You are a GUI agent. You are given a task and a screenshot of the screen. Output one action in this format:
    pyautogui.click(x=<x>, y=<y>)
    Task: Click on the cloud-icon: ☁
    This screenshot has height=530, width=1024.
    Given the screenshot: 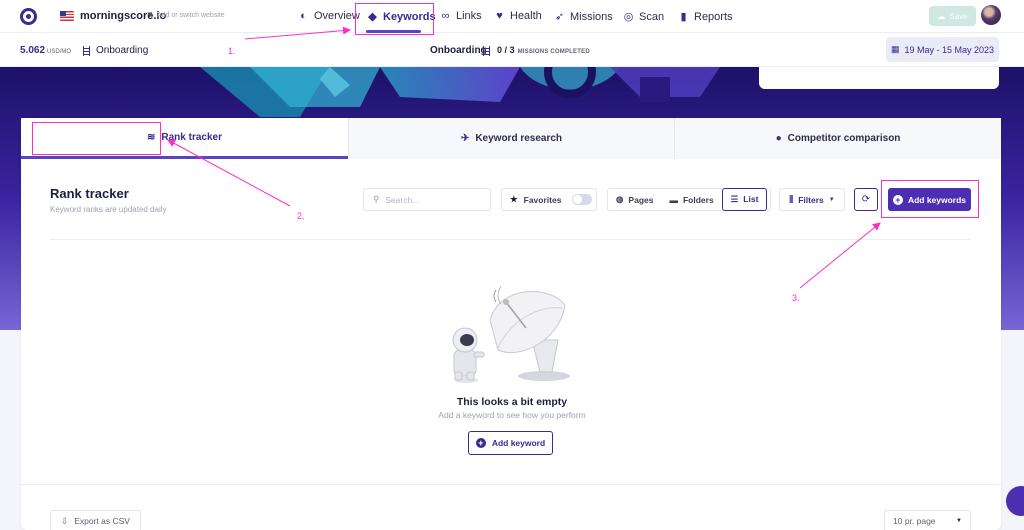 What is the action you would take?
    pyautogui.click(x=941, y=16)
    